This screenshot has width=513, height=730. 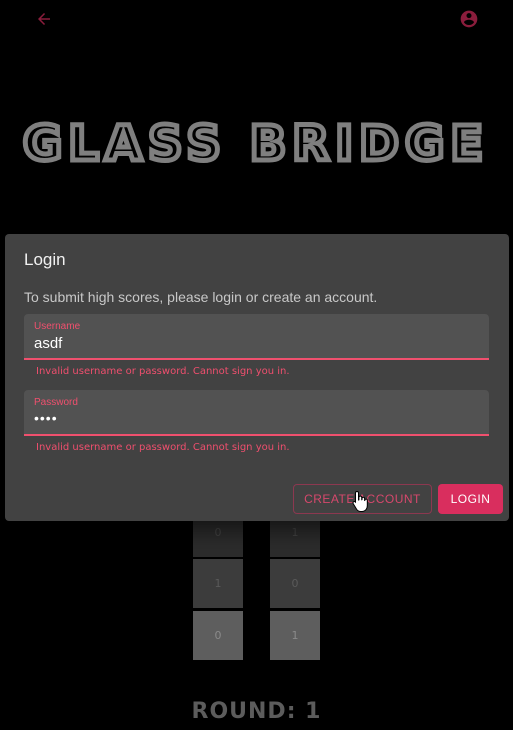 I want to click on account-circle-icon, so click(x=469, y=19).